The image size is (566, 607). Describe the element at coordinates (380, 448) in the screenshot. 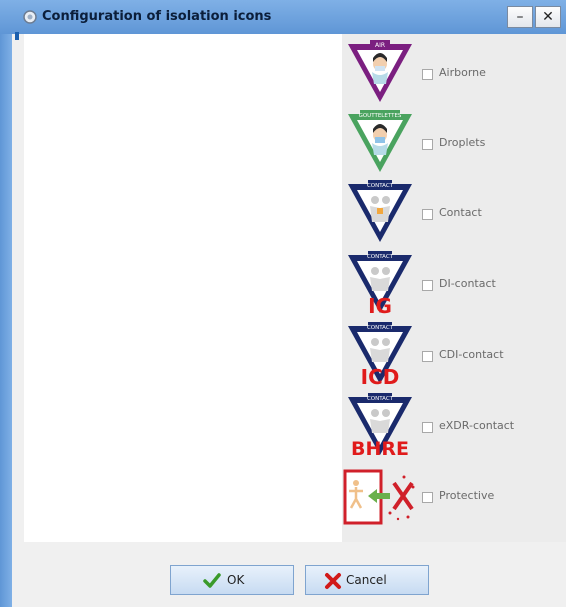

I see `bhre-overlay-text: BHRE` at that location.